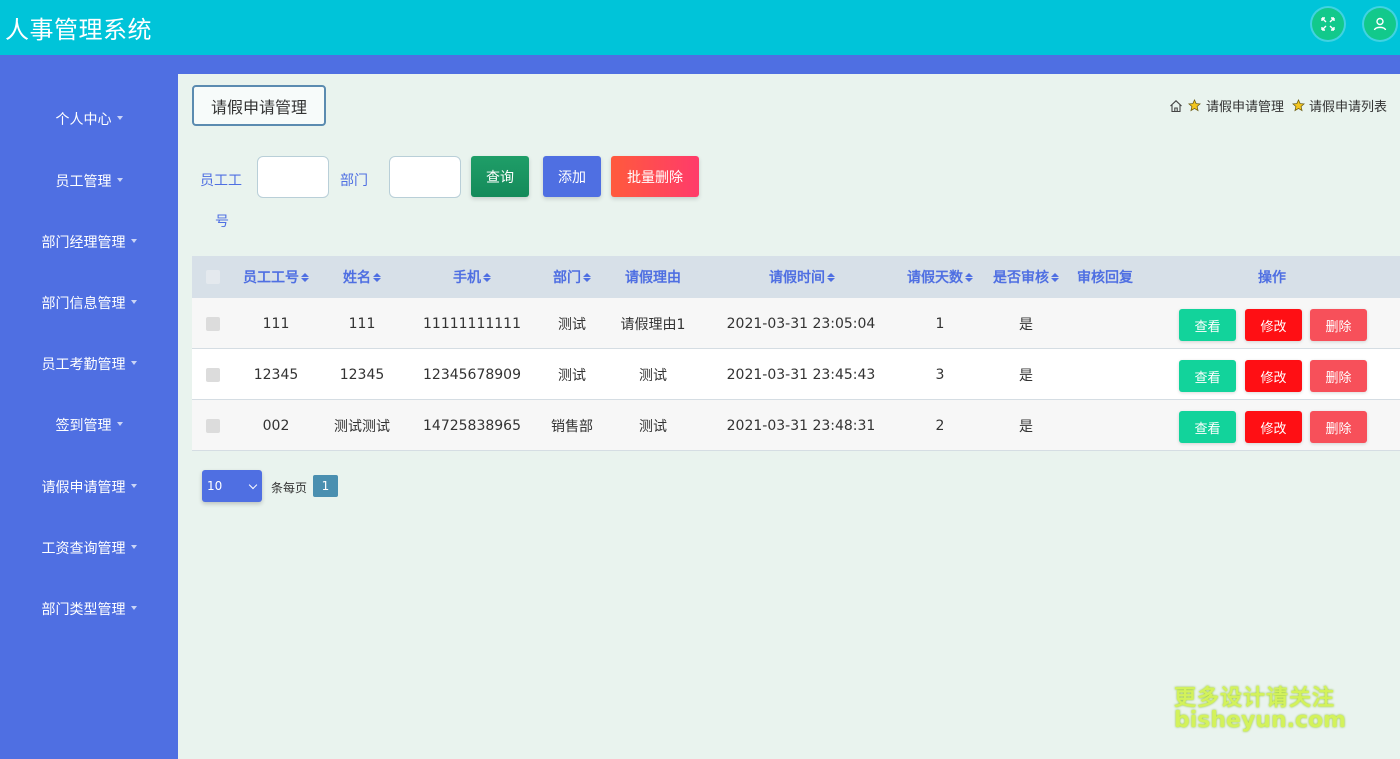  I want to click on column-header-phone: 手机, so click(472, 277).